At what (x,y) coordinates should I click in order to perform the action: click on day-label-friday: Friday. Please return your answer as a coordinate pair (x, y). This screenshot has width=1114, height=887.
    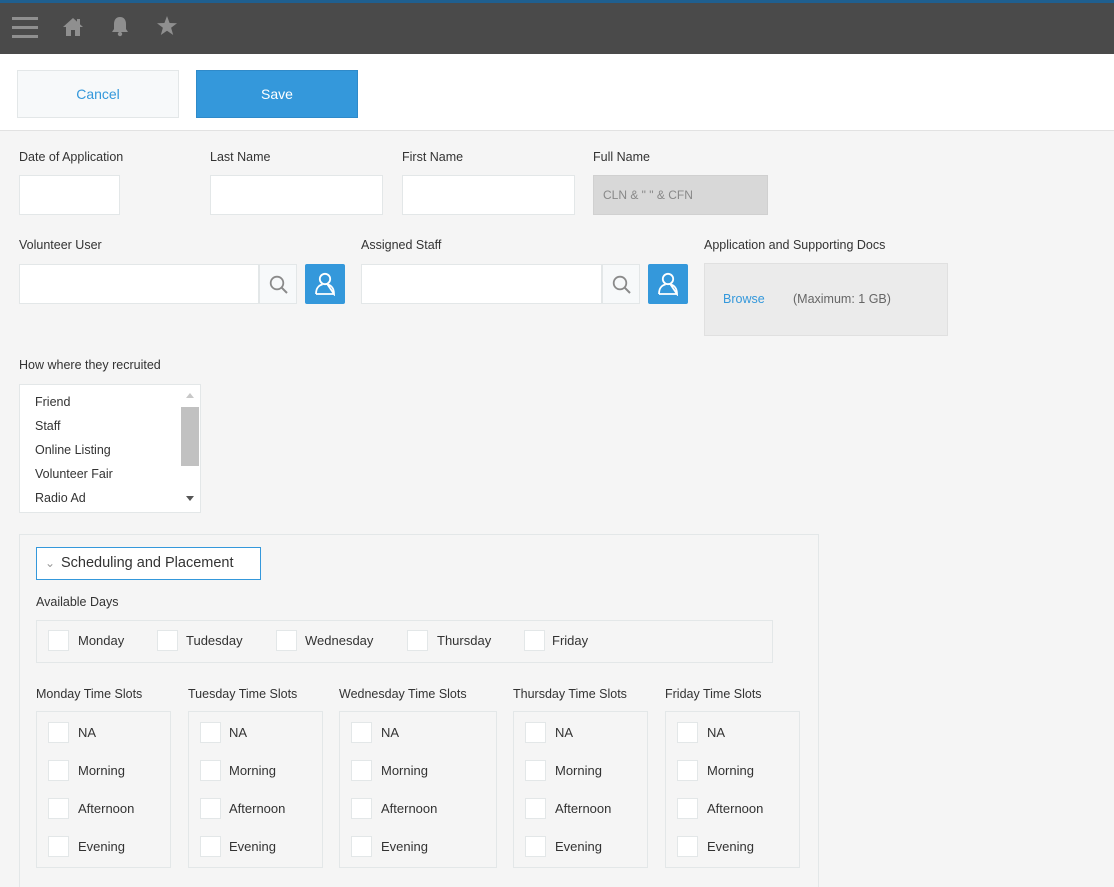
    Looking at the image, I should click on (570, 640).